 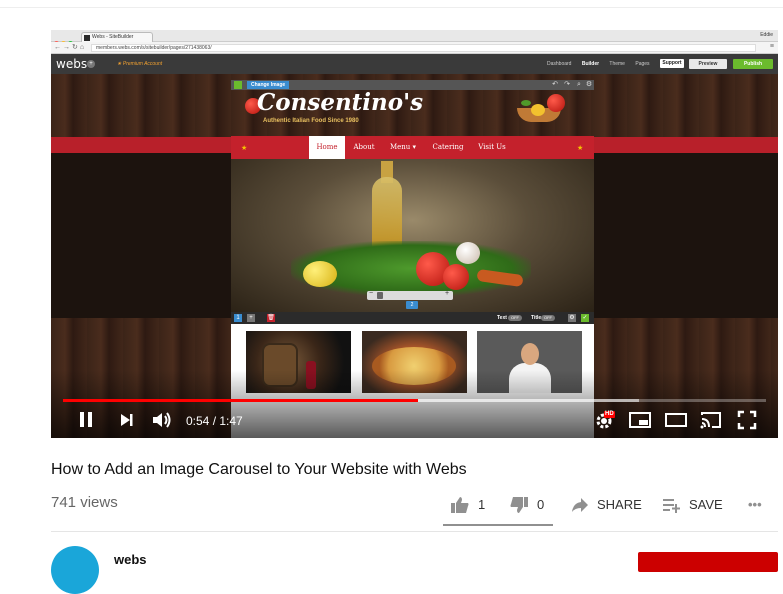 What do you see at coordinates (117, 37) in the screenshot?
I see `browser-tab: Webs - SiteBuilder` at bounding box center [117, 37].